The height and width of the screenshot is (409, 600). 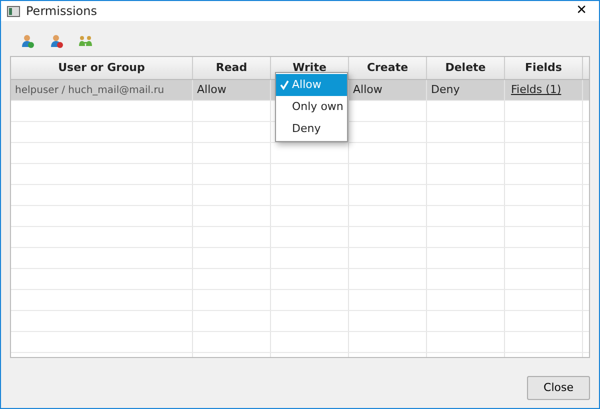 I want to click on menu-item: Deny, so click(x=311, y=129).